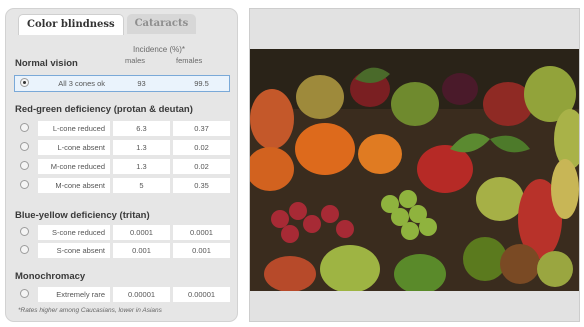 The width and height of the screenshot is (584, 327). Describe the element at coordinates (74, 128) in the screenshot. I see `row-label: L-cone reduced` at that location.